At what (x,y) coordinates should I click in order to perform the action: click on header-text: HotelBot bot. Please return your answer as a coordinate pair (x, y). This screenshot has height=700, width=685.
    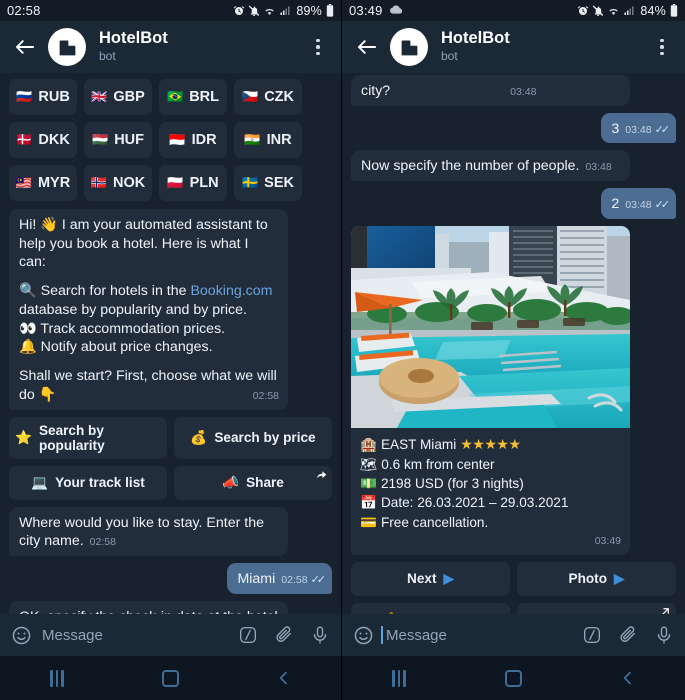
    Looking at the image, I should click on (133, 47).